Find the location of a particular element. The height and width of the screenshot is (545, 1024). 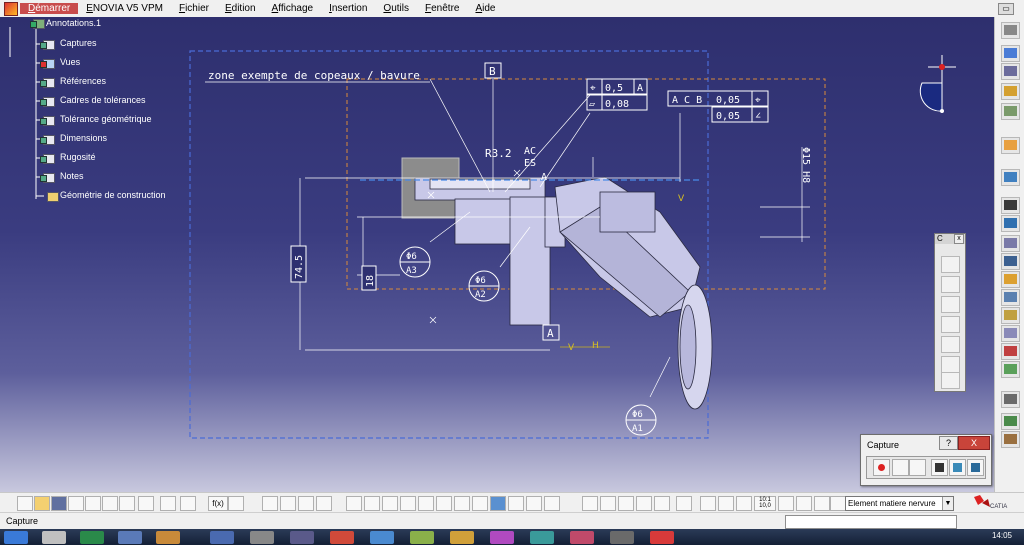

task-app-9-icon is located at coordinates (462, 537).